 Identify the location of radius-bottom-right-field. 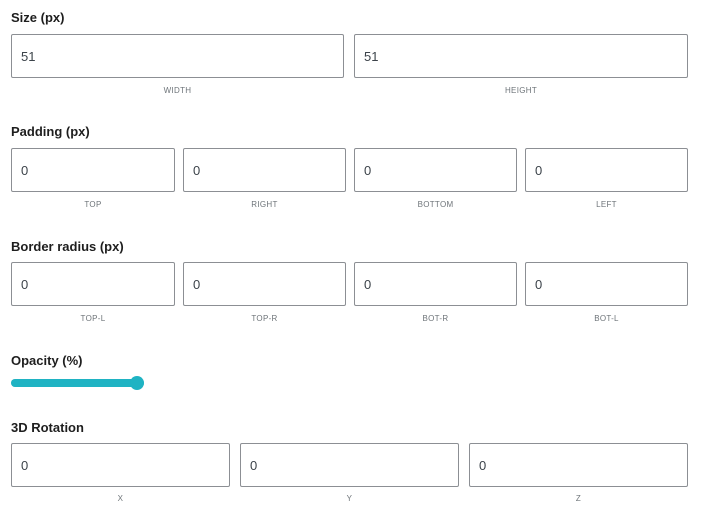
(435, 284).